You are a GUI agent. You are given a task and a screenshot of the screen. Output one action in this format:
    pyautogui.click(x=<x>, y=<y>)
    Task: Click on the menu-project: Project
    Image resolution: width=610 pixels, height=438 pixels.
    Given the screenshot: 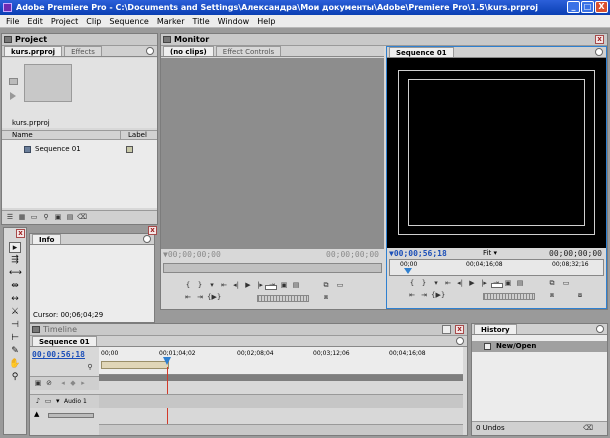 What is the action you would take?
    pyautogui.click(x=64, y=21)
    